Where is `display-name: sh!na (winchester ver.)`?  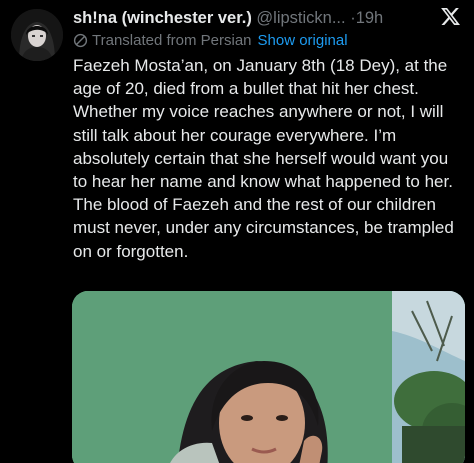
display-name: sh!na (winchester ver.) is located at coordinates (162, 18).